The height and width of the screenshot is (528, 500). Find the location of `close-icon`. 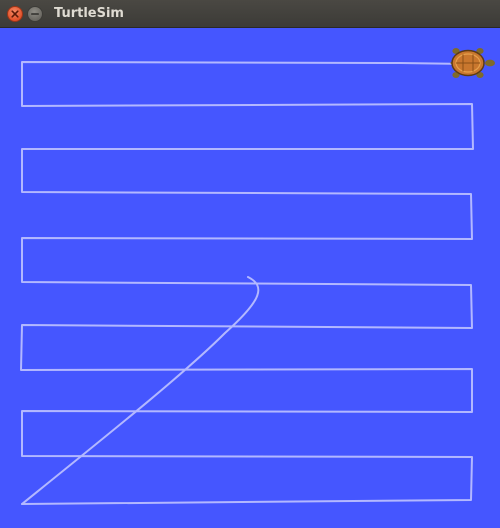

close-icon is located at coordinates (15, 14).